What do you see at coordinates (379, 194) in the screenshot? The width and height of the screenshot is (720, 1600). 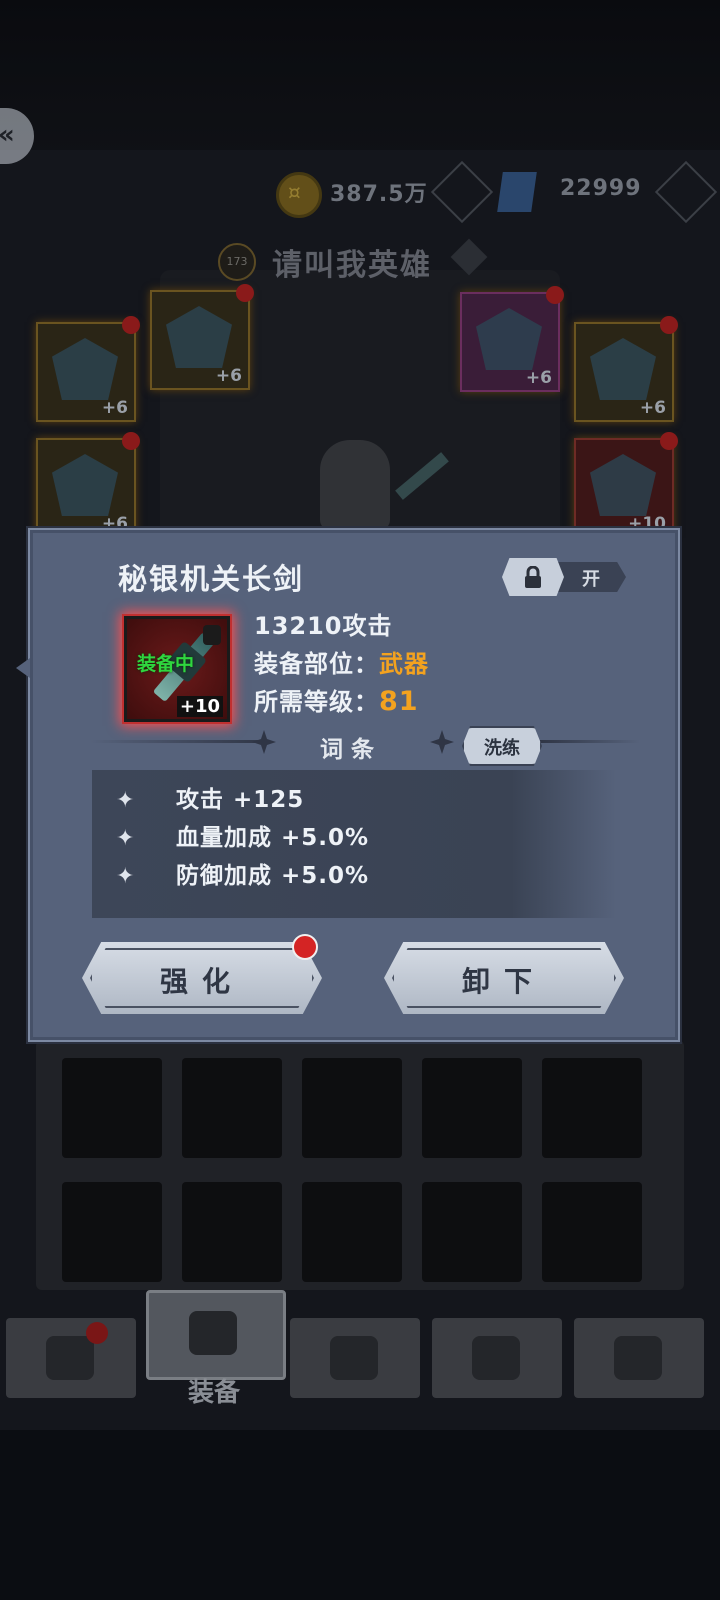 I see `gold-amount: 387.5万` at bounding box center [379, 194].